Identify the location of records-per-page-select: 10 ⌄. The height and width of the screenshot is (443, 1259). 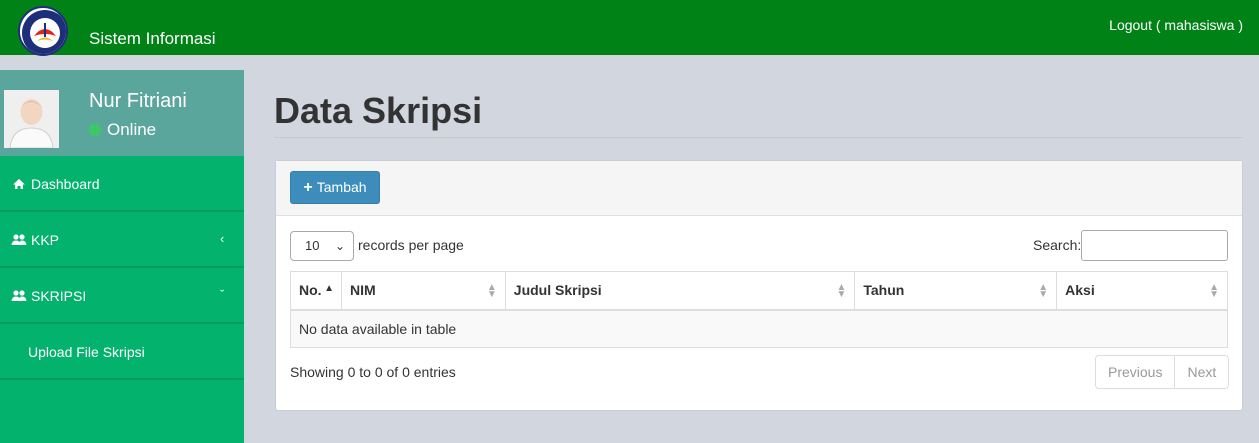
(322, 246).